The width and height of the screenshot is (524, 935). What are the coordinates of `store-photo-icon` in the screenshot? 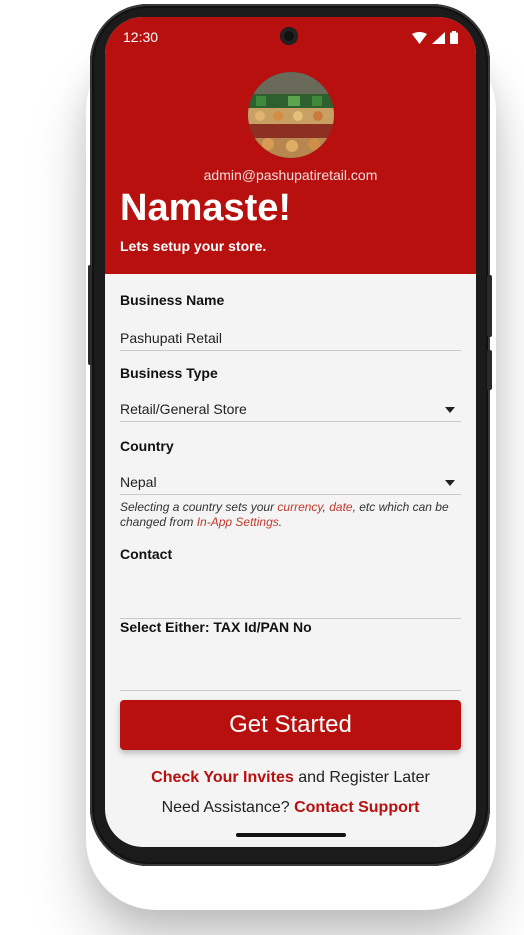 It's located at (291, 115).